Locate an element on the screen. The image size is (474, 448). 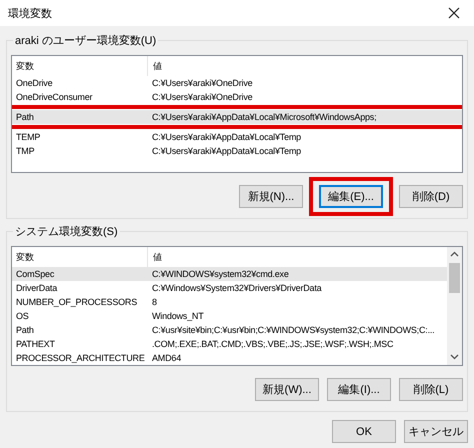
variable-value: C:¥Windows¥System32¥Drivers¥DriverData is located at coordinates (237, 288).